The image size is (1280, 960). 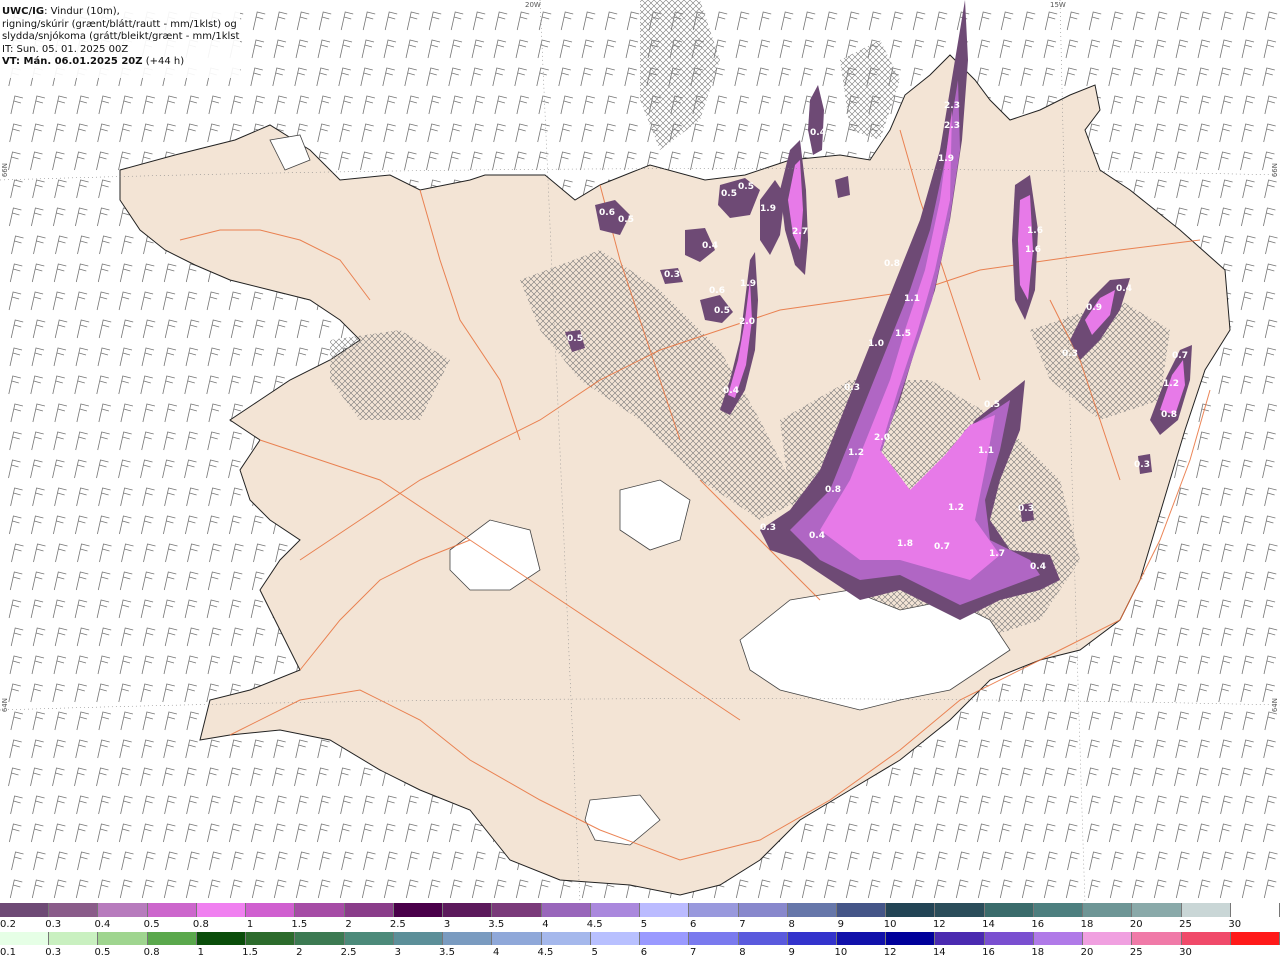 I want to click on scale-label: 10, so click(x=841, y=952).